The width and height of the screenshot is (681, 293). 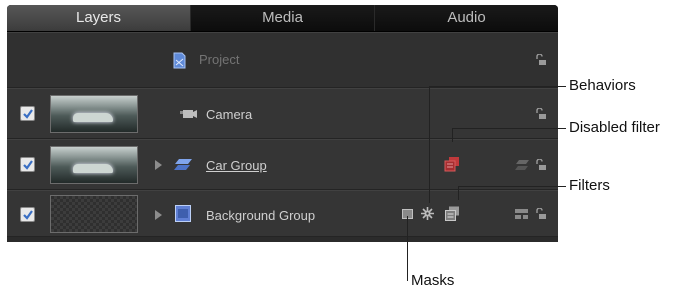 I want to click on group-layers-icon, so click(x=183, y=164).